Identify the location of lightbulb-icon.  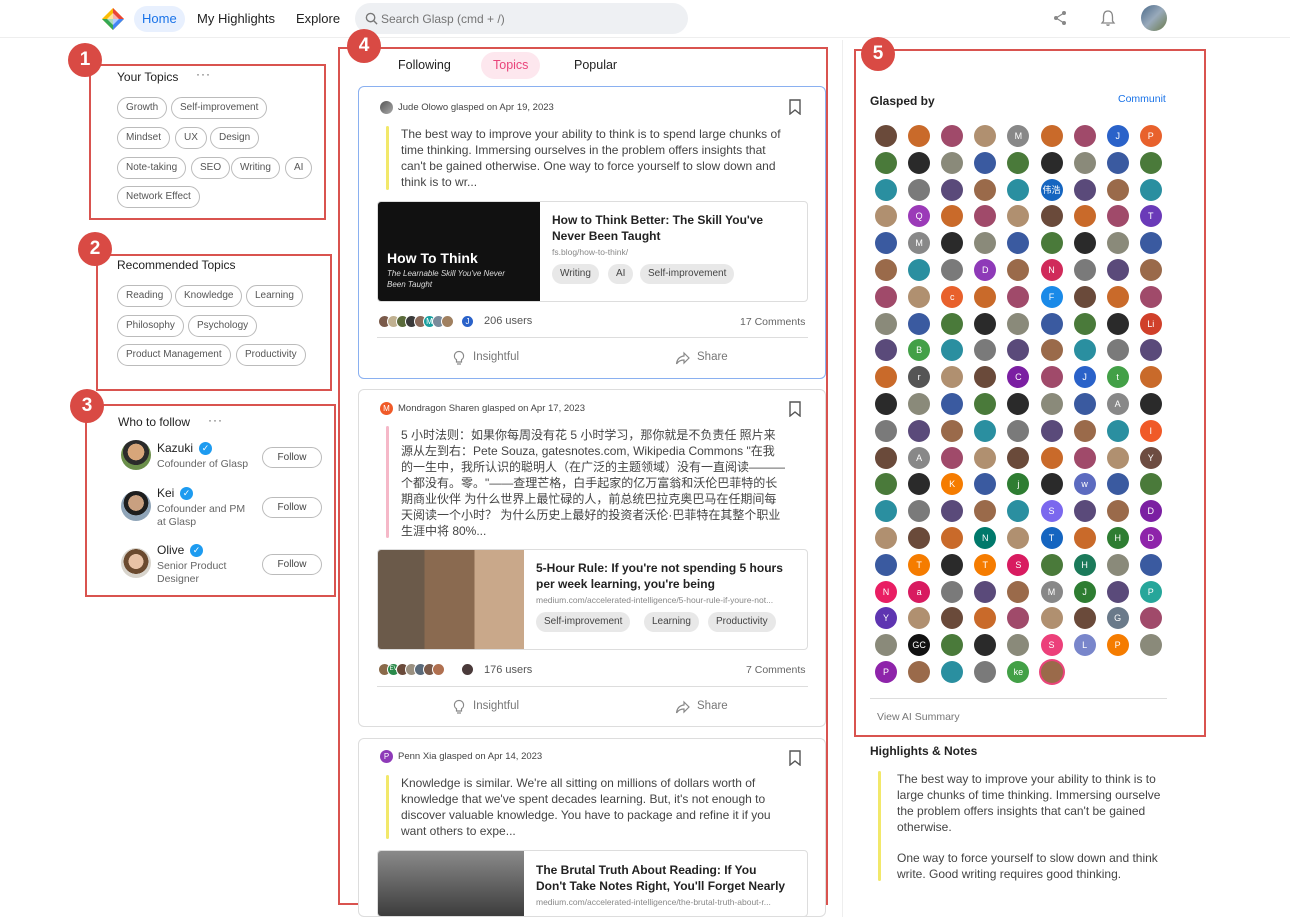
(459, 358).